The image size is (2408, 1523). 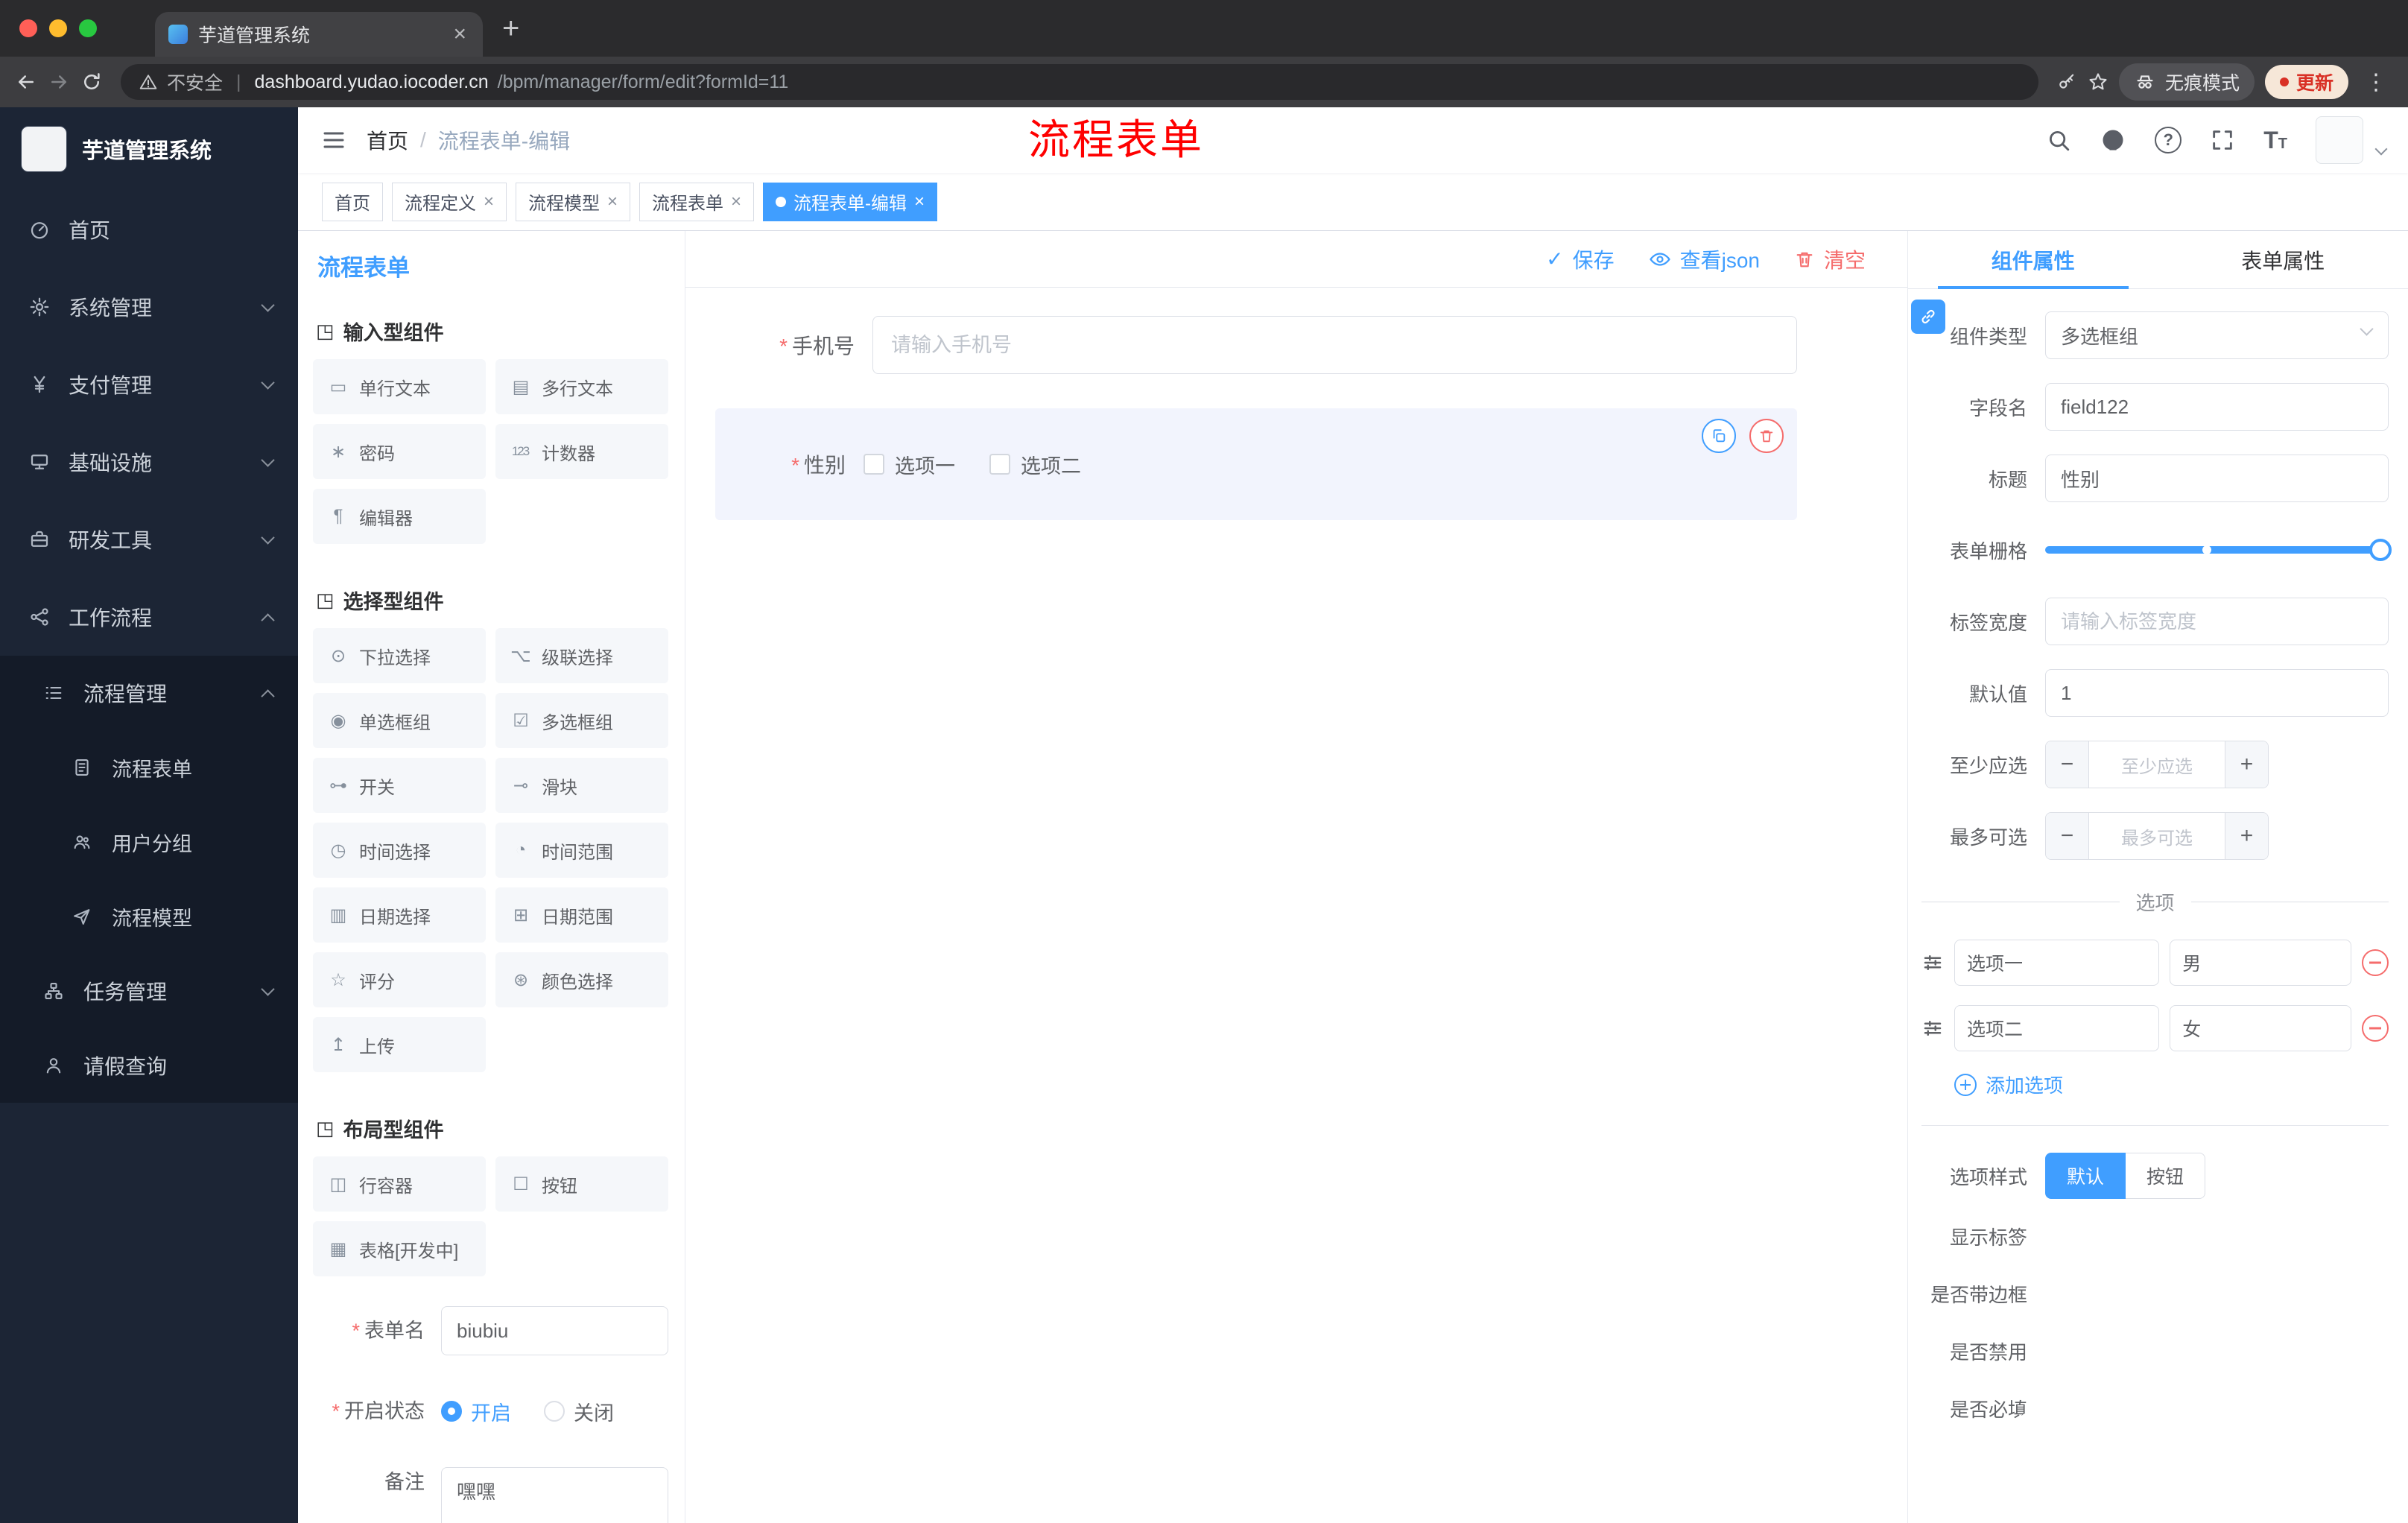 I want to click on security-label: 不安全, so click(x=195, y=82).